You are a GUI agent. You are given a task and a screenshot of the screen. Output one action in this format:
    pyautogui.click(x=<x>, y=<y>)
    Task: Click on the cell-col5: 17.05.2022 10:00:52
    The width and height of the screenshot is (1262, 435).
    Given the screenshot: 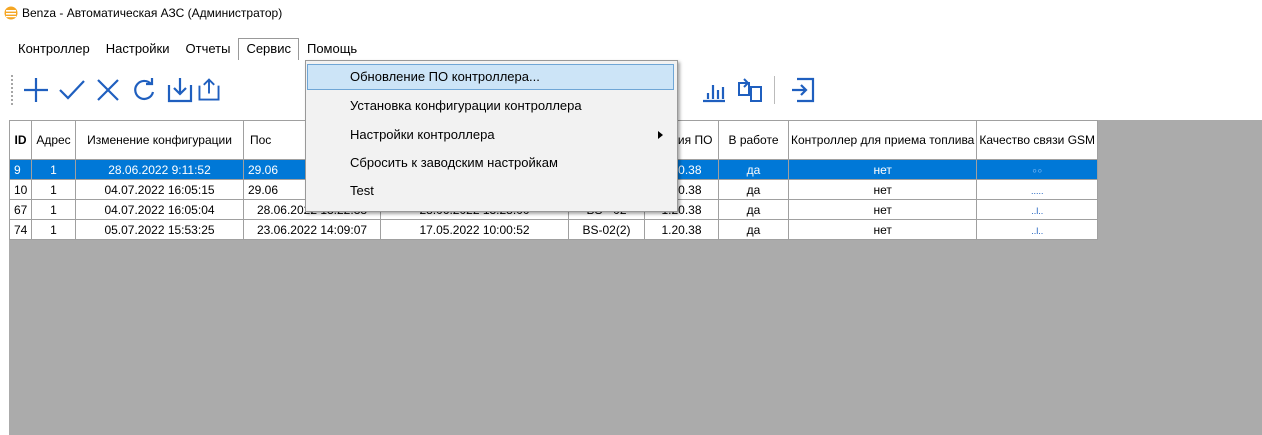 What is the action you would take?
    pyautogui.click(x=474, y=229)
    